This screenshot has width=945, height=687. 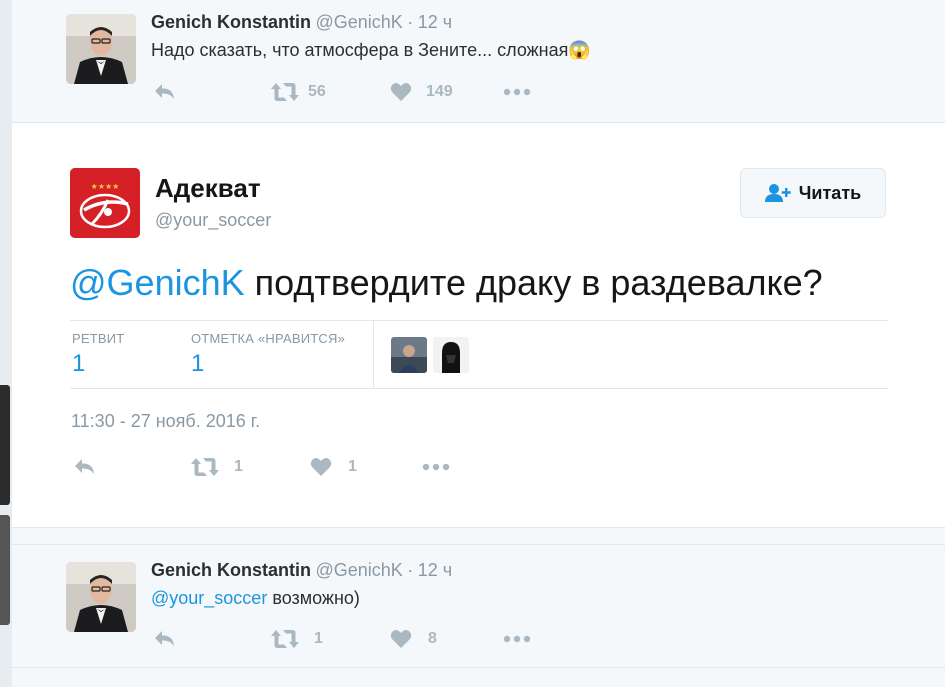 What do you see at coordinates (209, 598) in the screenshot?
I see `mention-link: @your_soccer` at bounding box center [209, 598].